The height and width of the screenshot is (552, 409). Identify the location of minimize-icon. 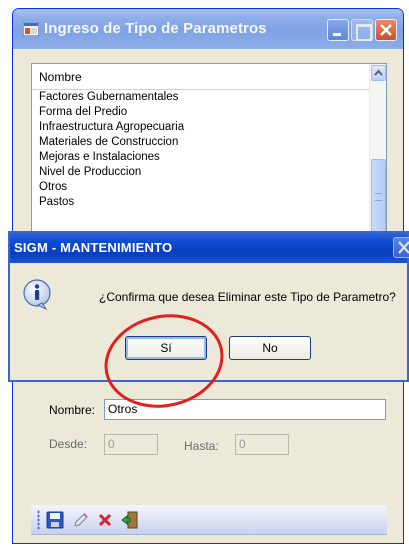
(338, 30).